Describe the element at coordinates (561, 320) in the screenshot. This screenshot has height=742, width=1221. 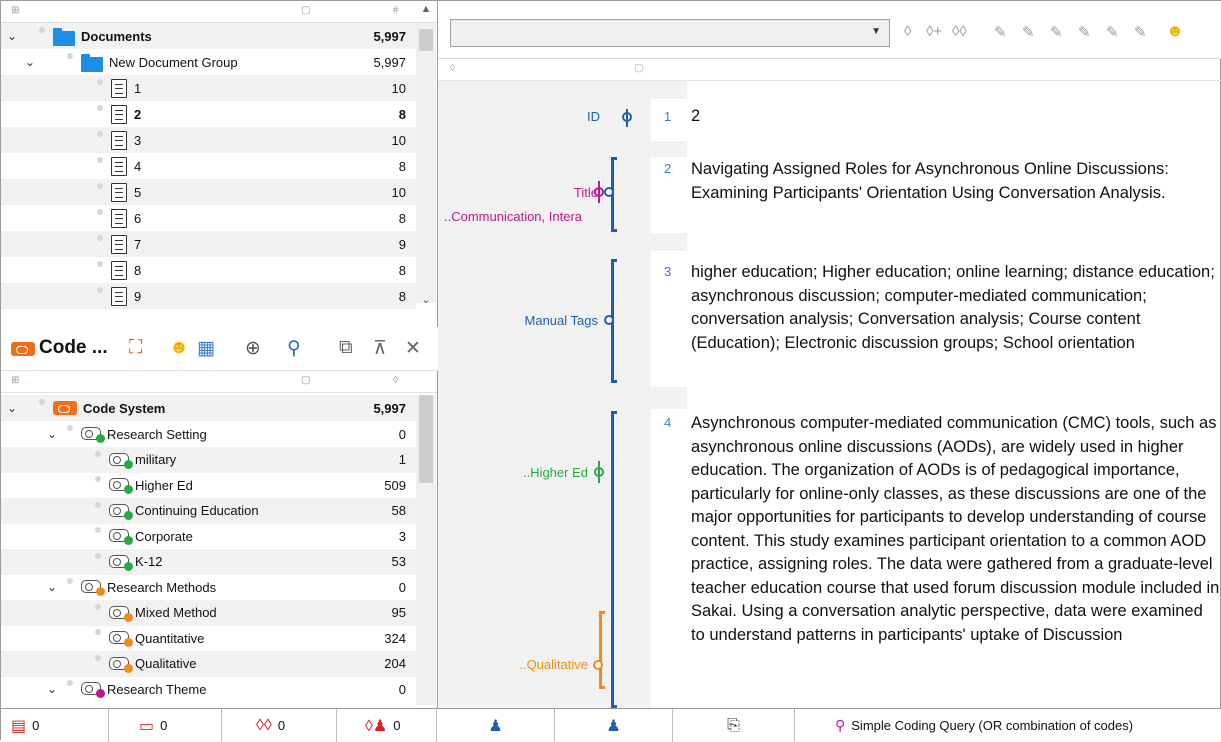
I see `coding-label-manual-tags: Manual Tags` at that location.